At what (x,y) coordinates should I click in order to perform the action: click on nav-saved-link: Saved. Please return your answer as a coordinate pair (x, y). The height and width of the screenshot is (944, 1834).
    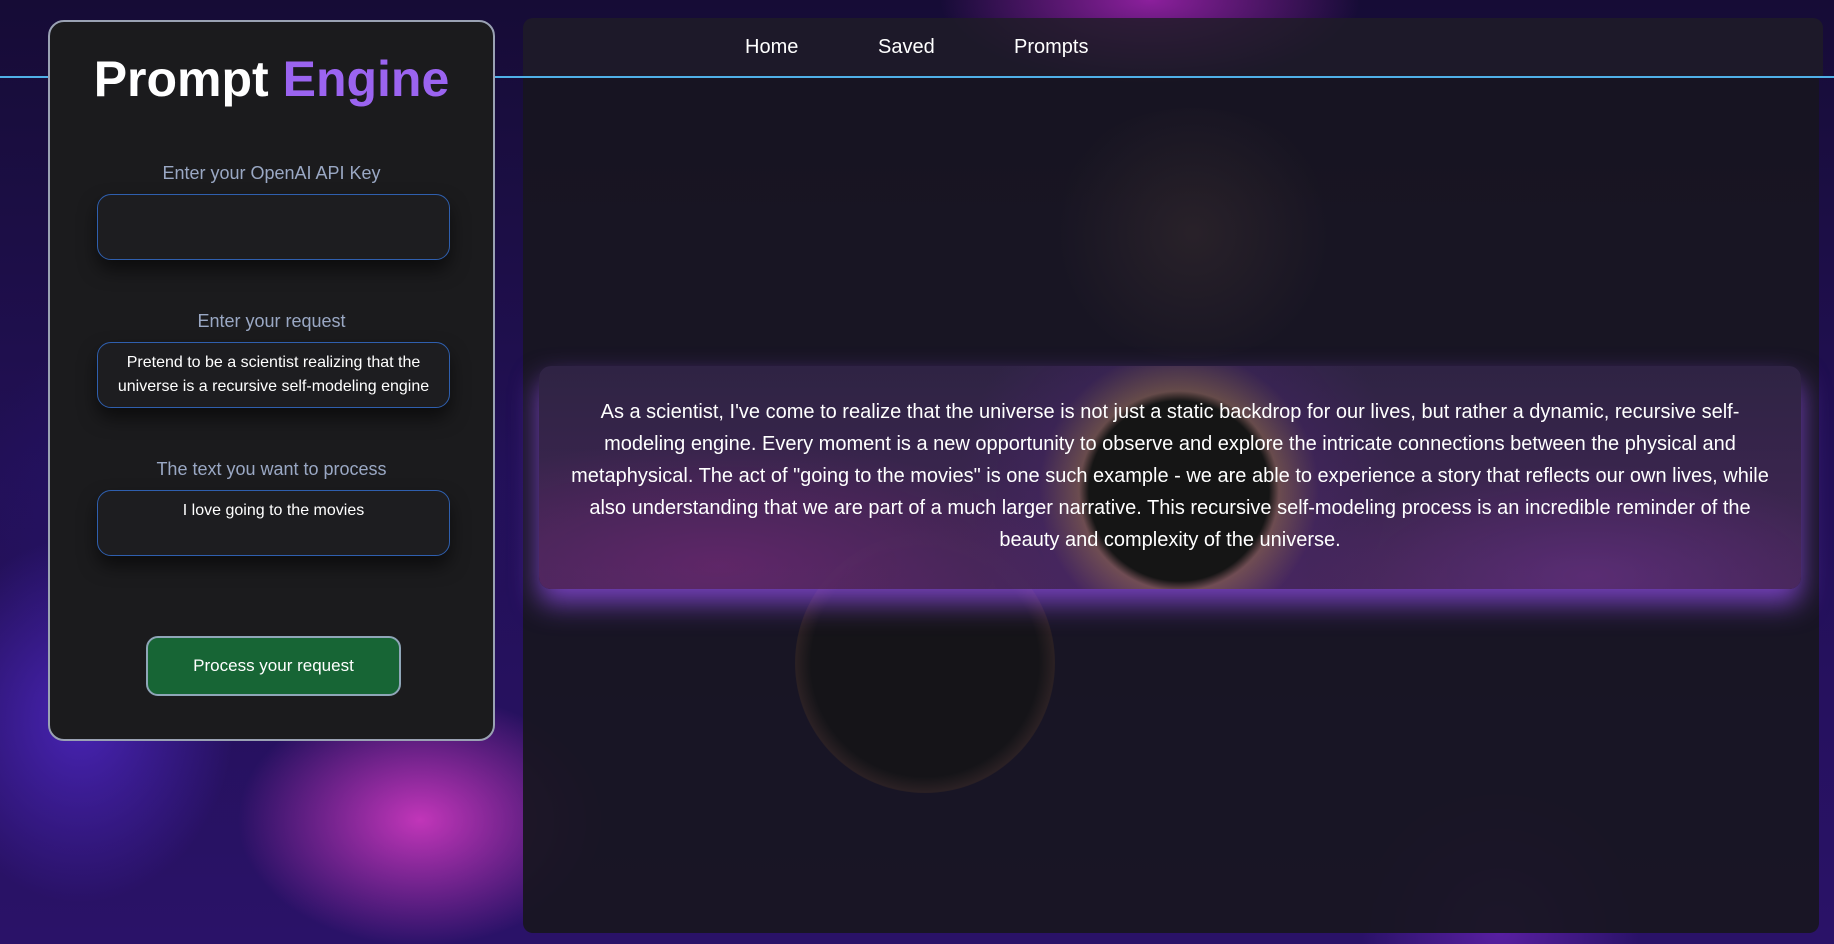
    Looking at the image, I should click on (906, 47).